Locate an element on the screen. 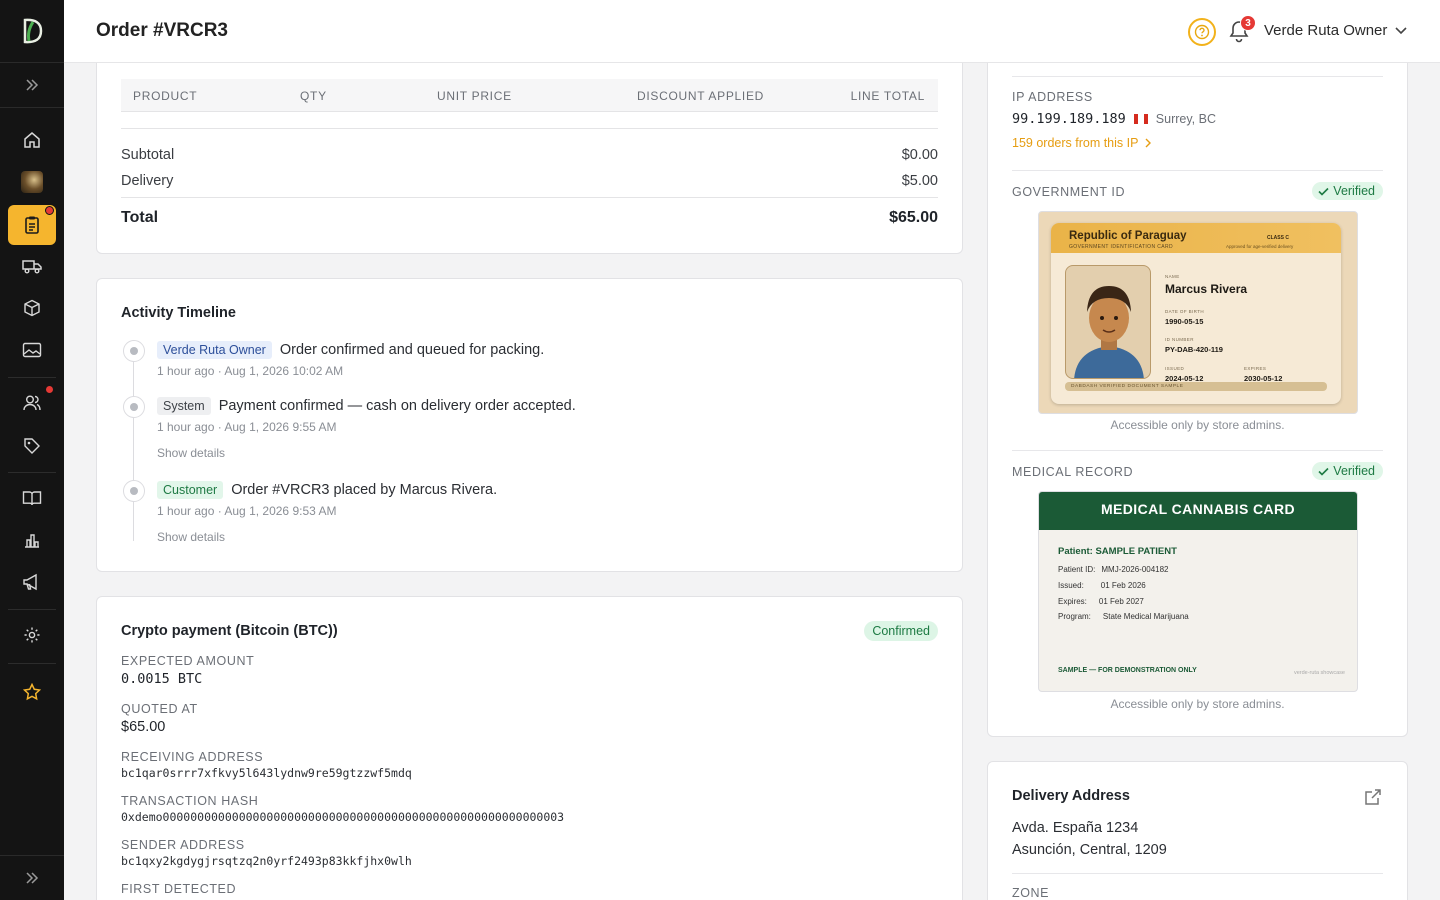 The image size is (1440, 900). sidebar-item-marketing is located at coordinates (32, 582).